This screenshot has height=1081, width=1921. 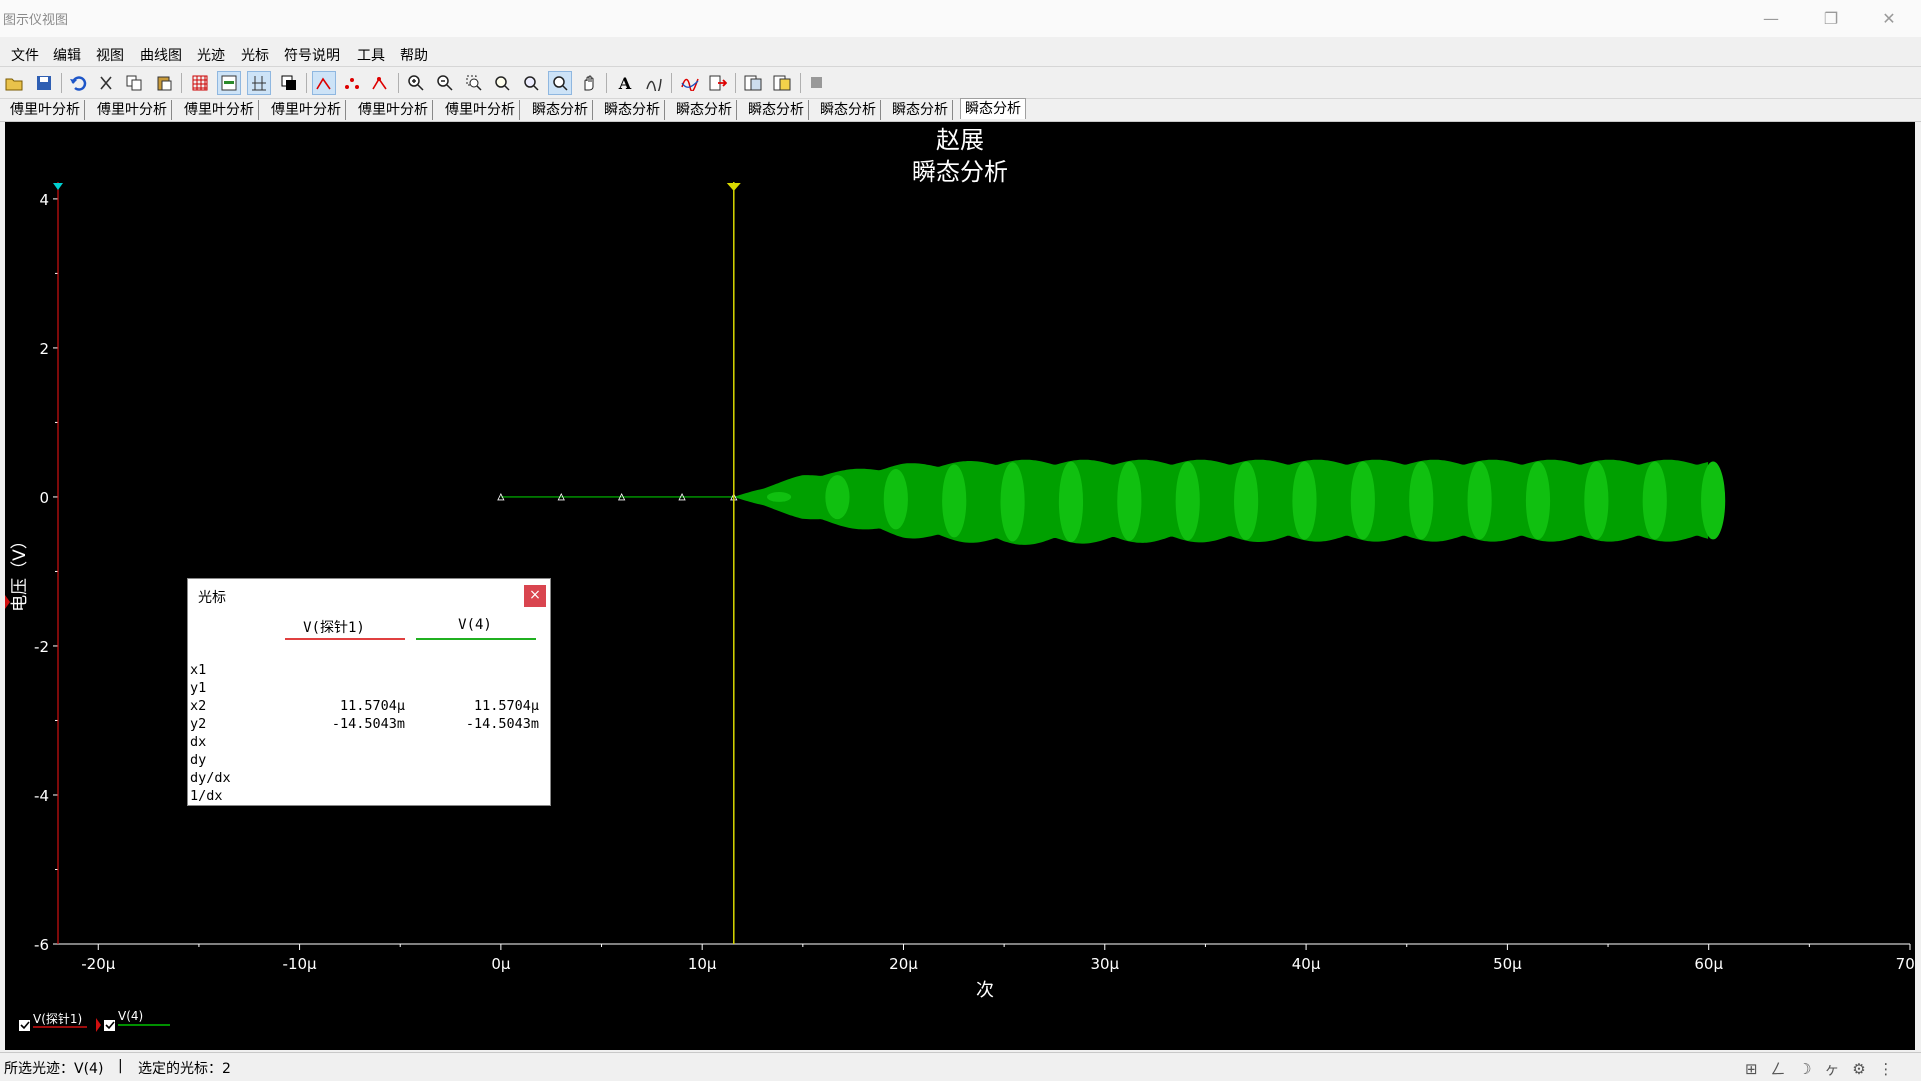 I want to click on zoom-in-button, so click(x=416, y=83).